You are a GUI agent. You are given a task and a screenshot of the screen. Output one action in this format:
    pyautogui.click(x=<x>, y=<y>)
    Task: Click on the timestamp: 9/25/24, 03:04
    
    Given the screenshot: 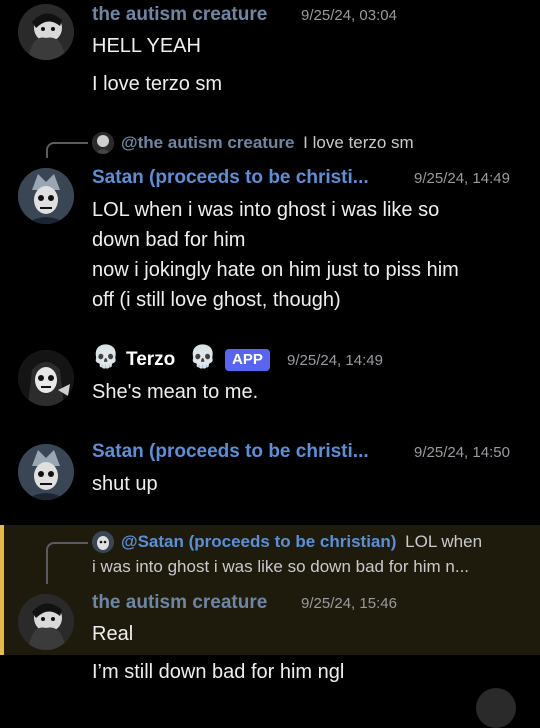 What is the action you would take?
    pyautogui.click(x=349, y=15)
    